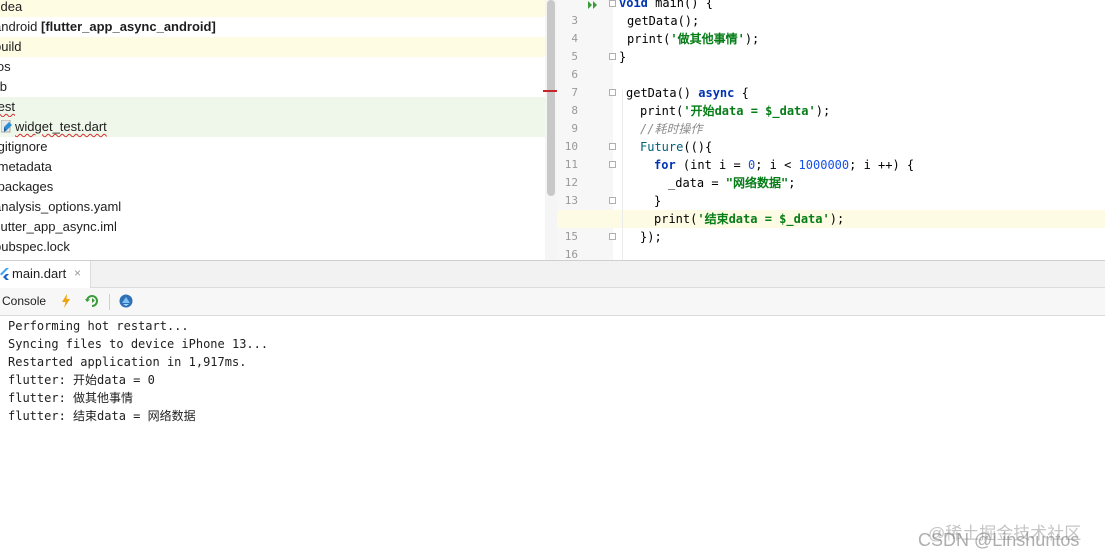 This screenshot has height=557, width=1105. What do you see at coordinates (272, 127) in the screenshot?
I see `tree-item-widget-test: widget_test.dart` at bounding box center [272, 127].